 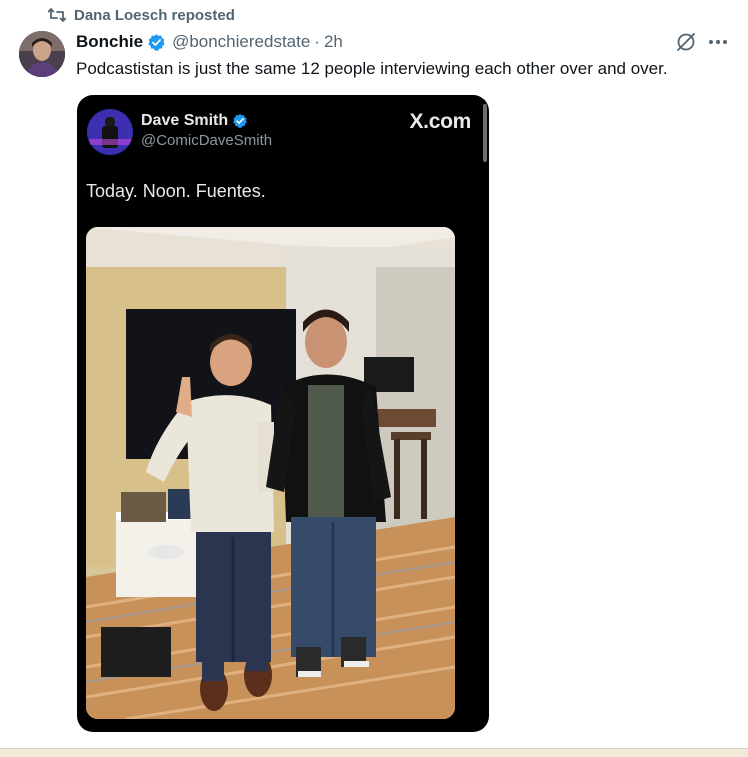 I want to click on repost-indicator: Dana Loesch reposted, so click(x=141, y=15).